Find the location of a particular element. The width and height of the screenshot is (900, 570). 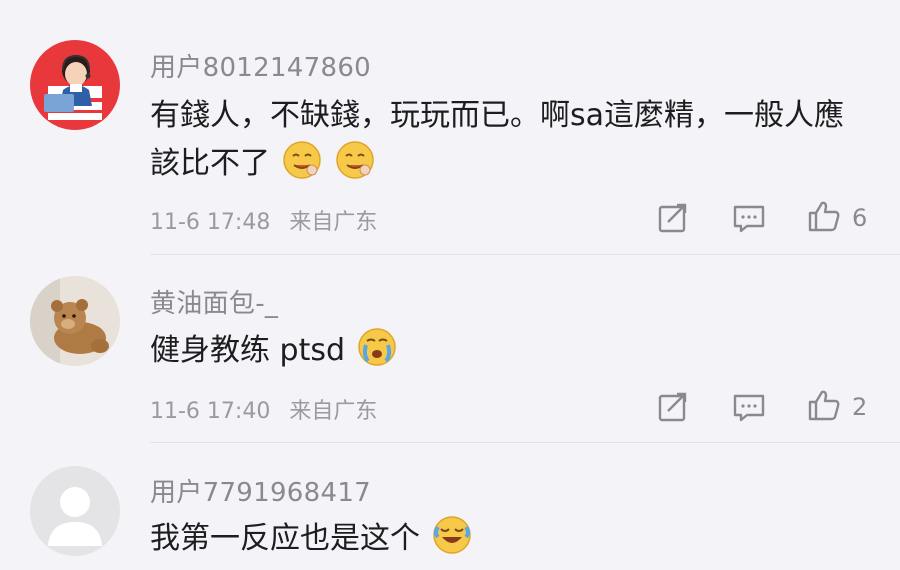

default-user-avatar-icon is located at coordinates (75, 511).